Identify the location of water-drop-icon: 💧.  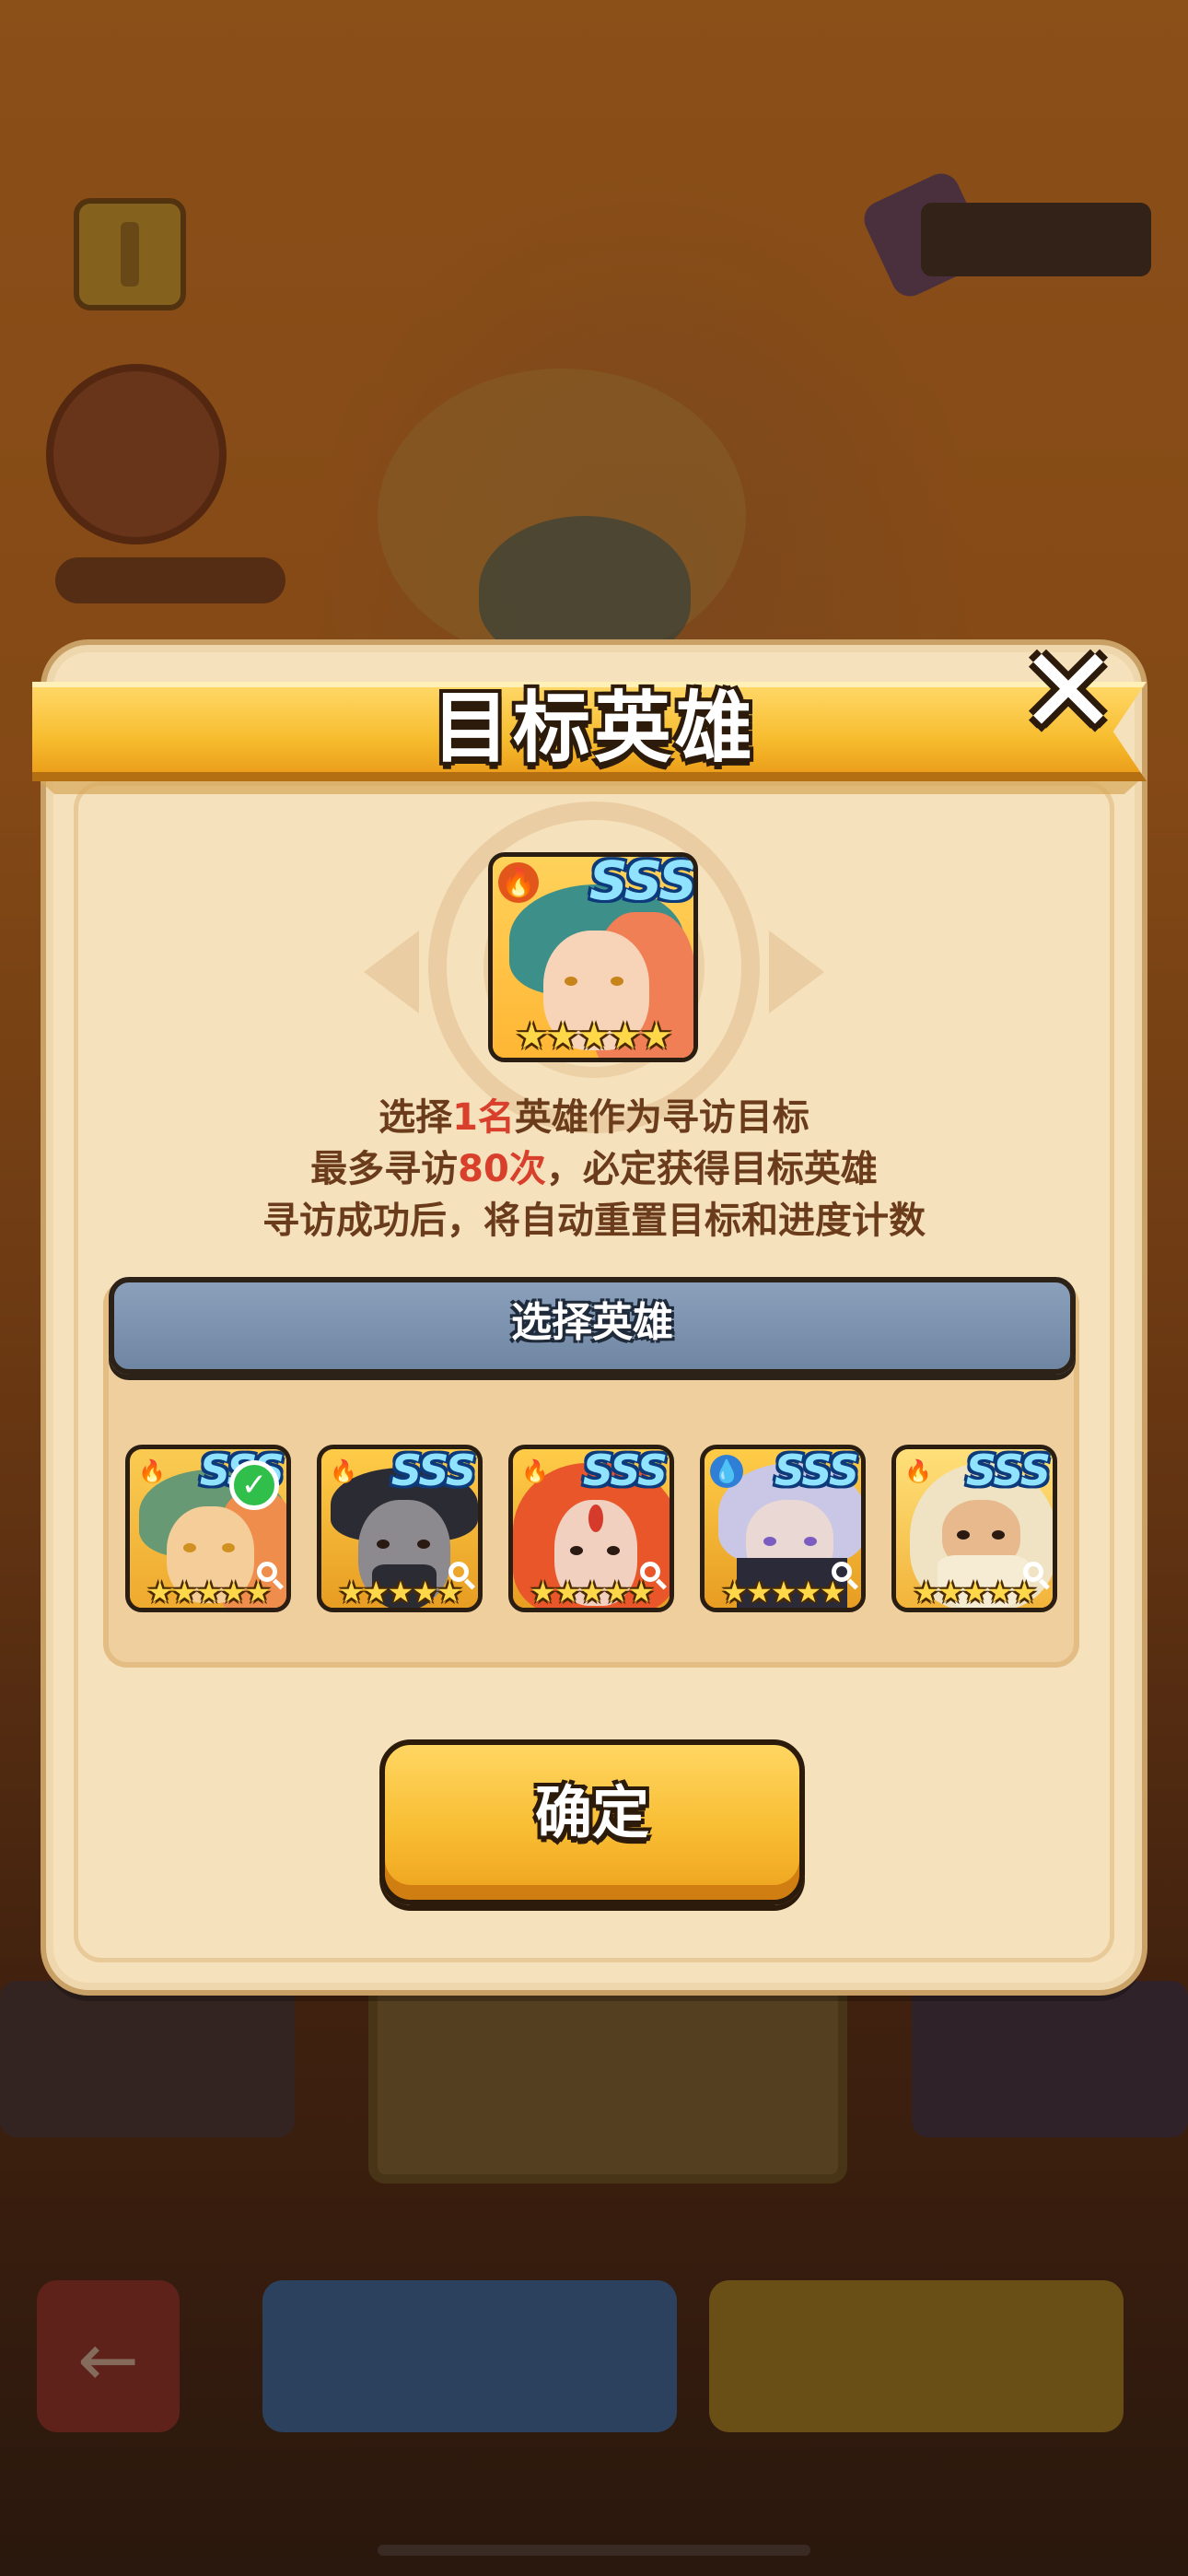
(726, 1471).